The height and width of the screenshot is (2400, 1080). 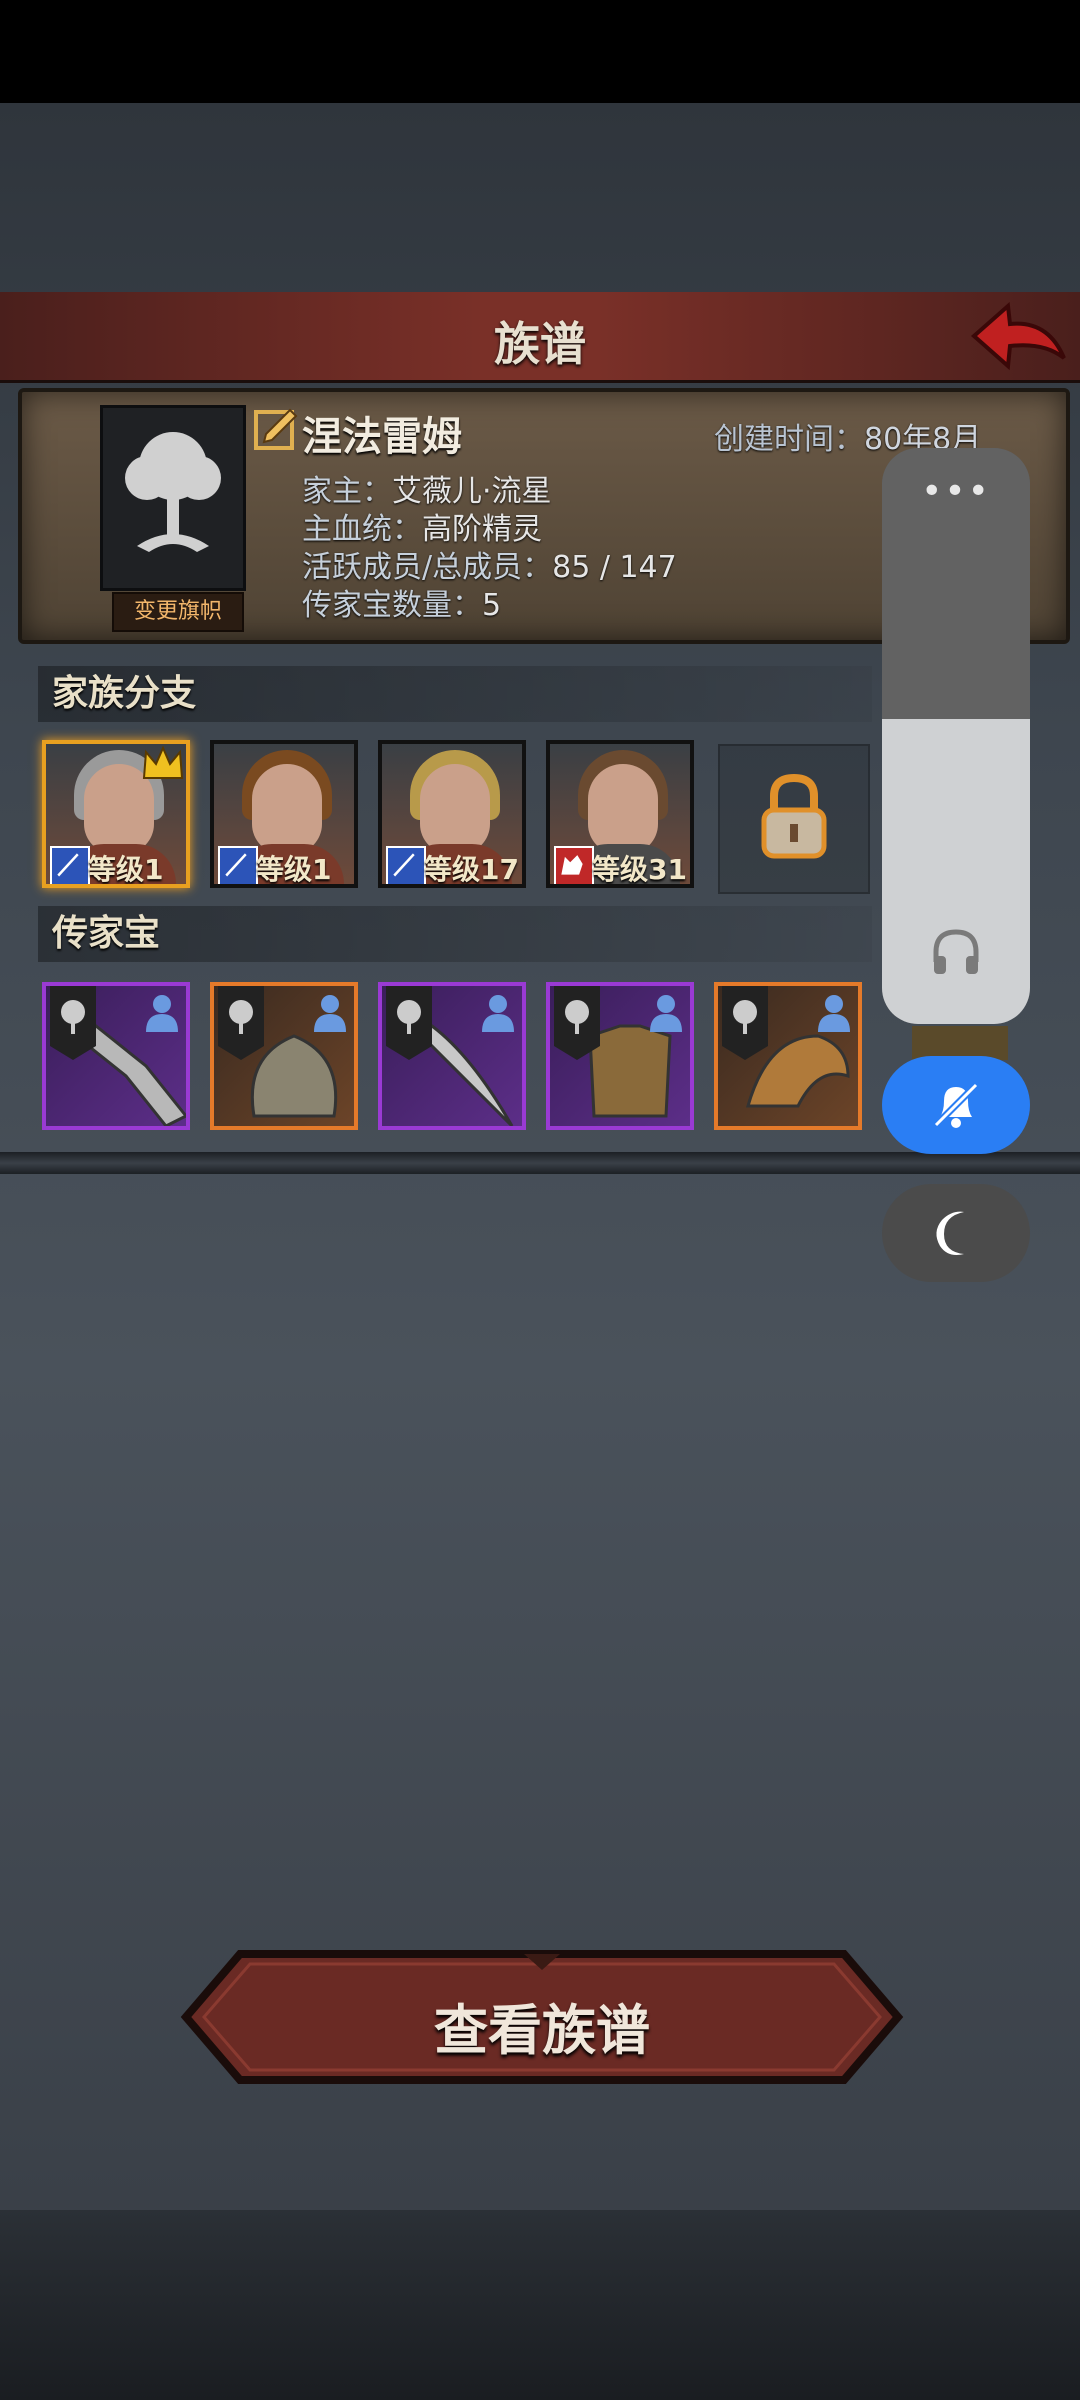 I want to click on bell-off-icon, so click(x=956, y=1105).